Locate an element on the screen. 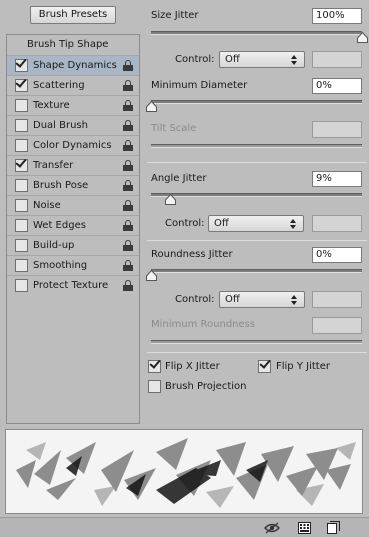 The image size is (369, 537). option-label: Smoothing is located at coordinates (60, 265).